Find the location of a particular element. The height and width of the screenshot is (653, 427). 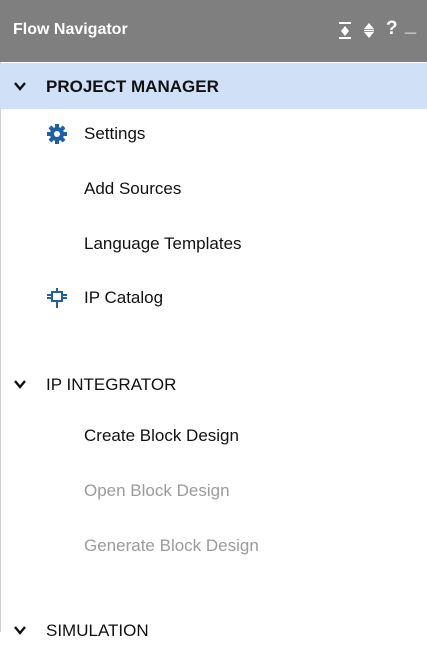

section-label: SIMULATION is located at coordinates (97, 630).